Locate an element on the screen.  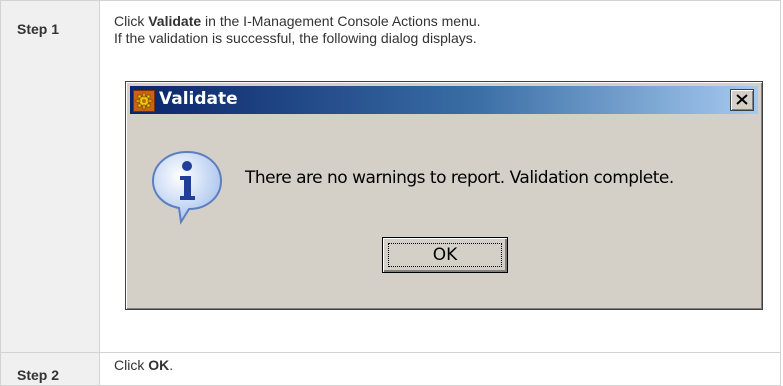
step-label: Step 1 is located at coordinates (38, 29).